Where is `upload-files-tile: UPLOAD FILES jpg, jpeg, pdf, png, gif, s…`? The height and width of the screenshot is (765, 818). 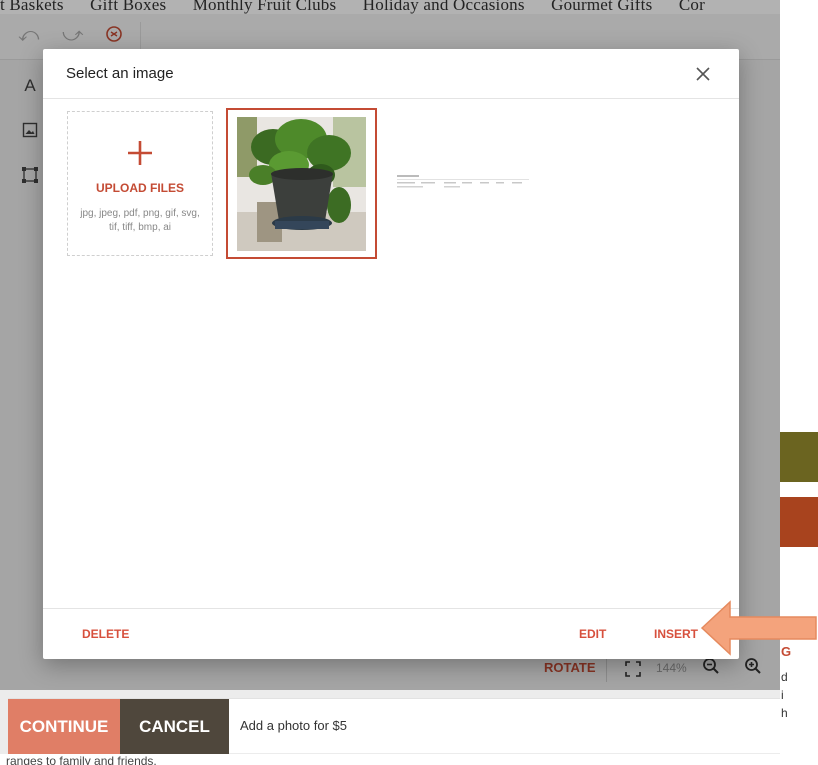
upload-files-tile: UPLOAD FILES jpg, jpeg, pdf, png, gif, s… is located at coordinates (140, 183).